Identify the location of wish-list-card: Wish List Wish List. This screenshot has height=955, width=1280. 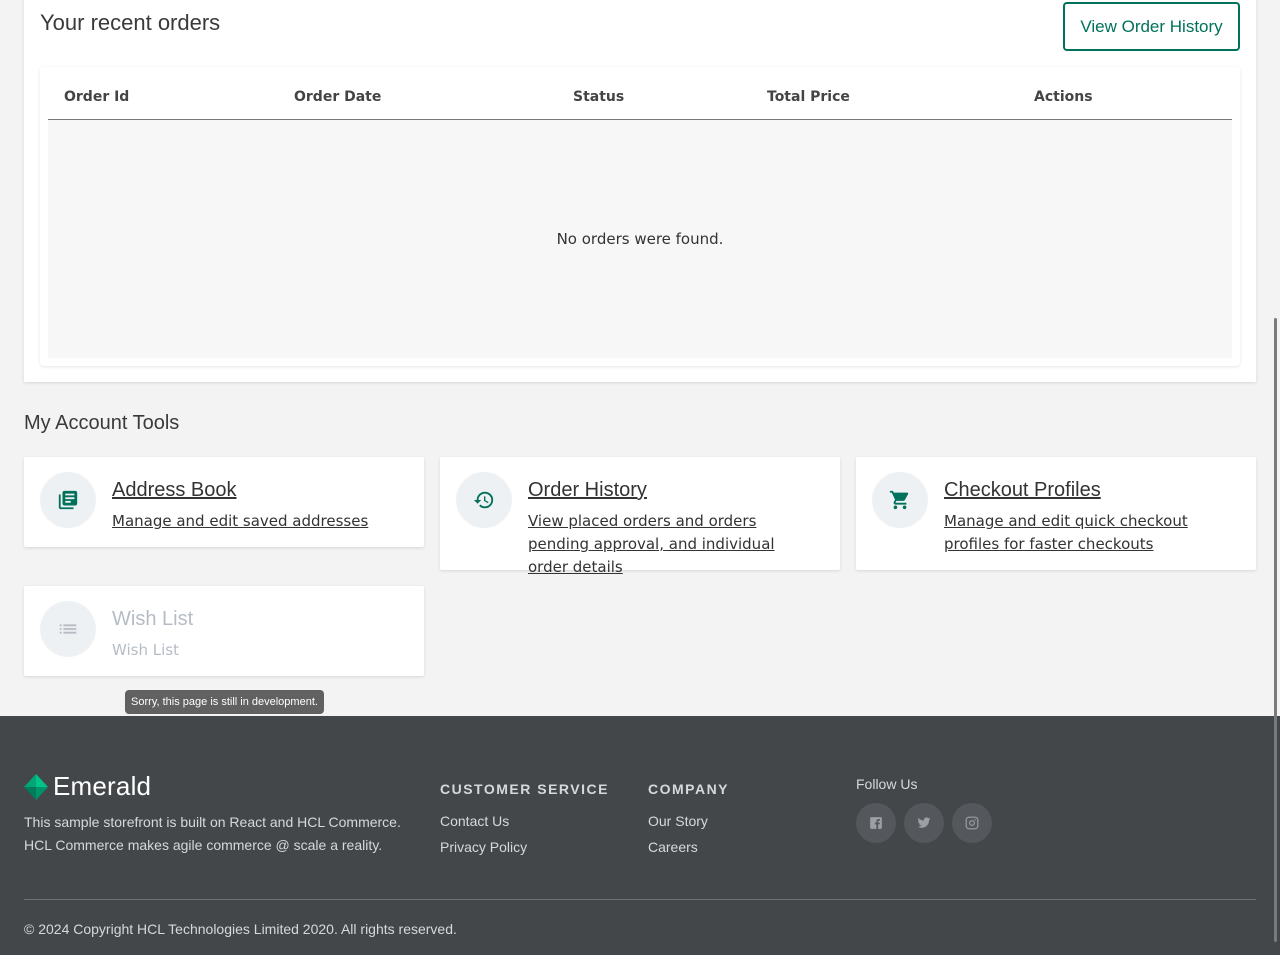
(224, 631).